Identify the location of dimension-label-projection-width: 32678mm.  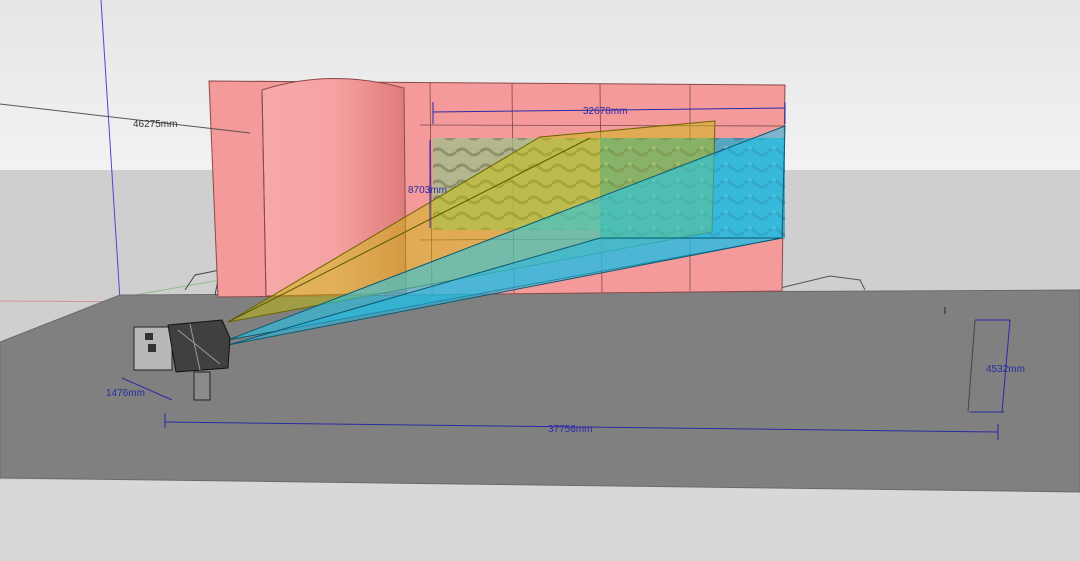
(605, 111).